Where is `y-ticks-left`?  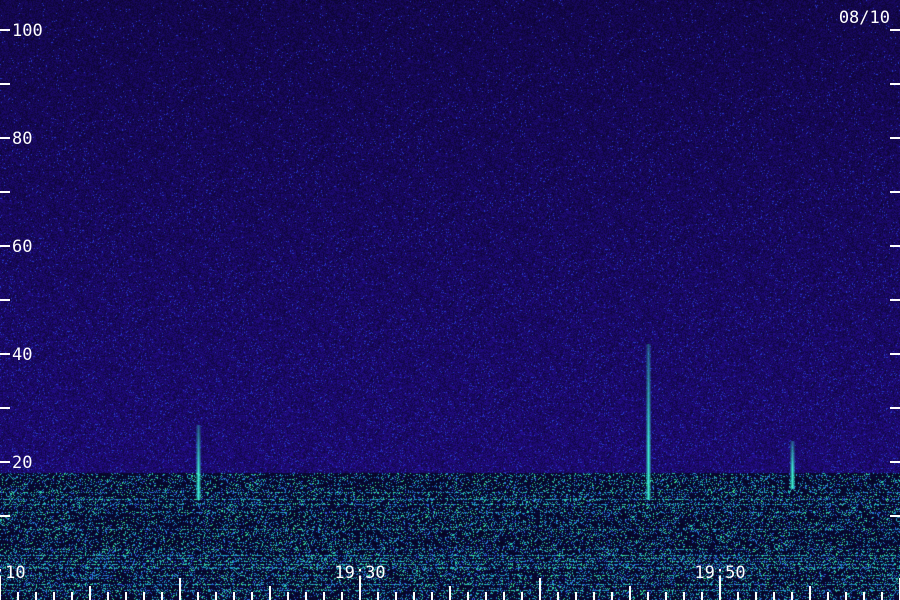 y-ticks-left is located at coordinates (5, 273).